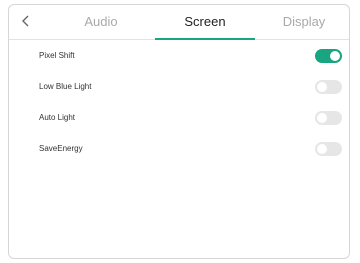 The width and height of the screenshot is (360, 263). Describe the element at coordinates (179, 148) in the screenshot. I see `setting-row-save-energy: SaveEnergy` at that location.